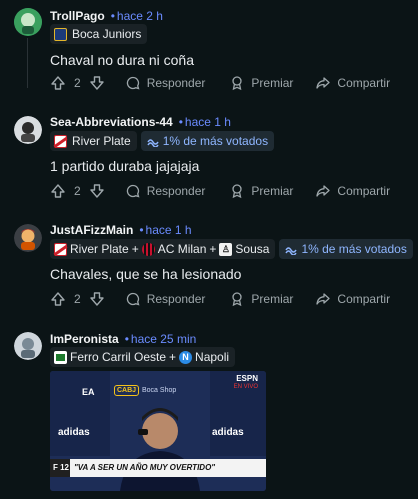 Image resolution: width=418 pixels, height=499 pixels. Describe the element at coordinates (27, 63) in the screenshot. I see `thread-line` at that location.